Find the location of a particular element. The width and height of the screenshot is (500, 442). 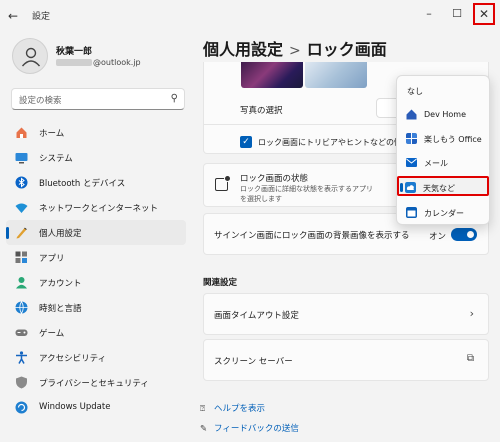

office-icon is located at coordinates (411, 138).